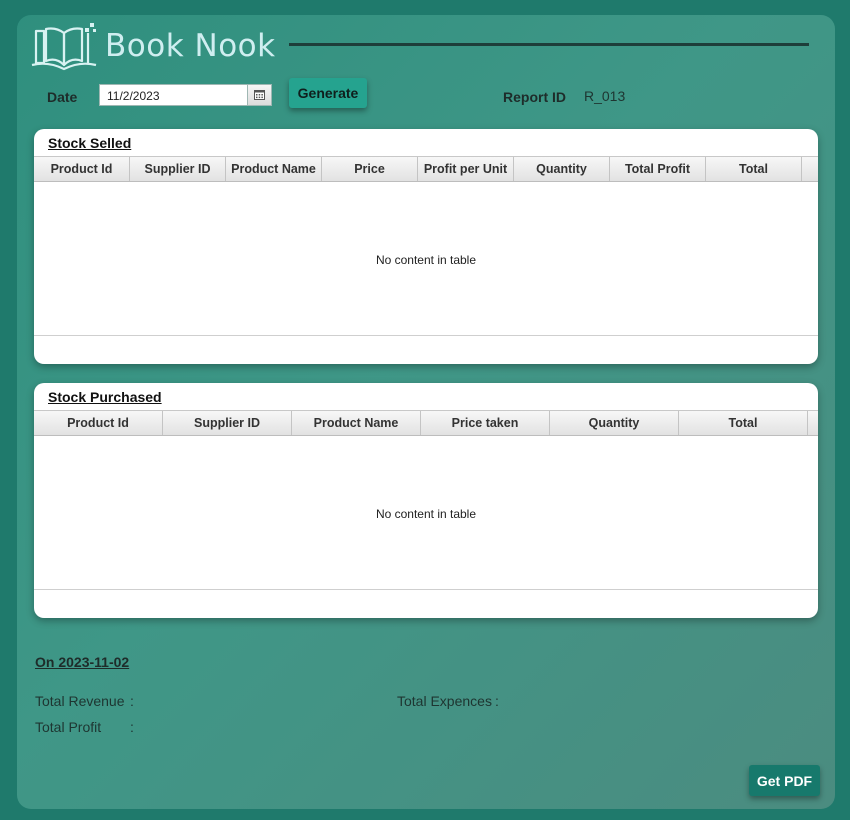 The height and width of the screenshot is (820, 850). I want to click on stock-purchased-title: Stock Purchased, so click(105, 397).